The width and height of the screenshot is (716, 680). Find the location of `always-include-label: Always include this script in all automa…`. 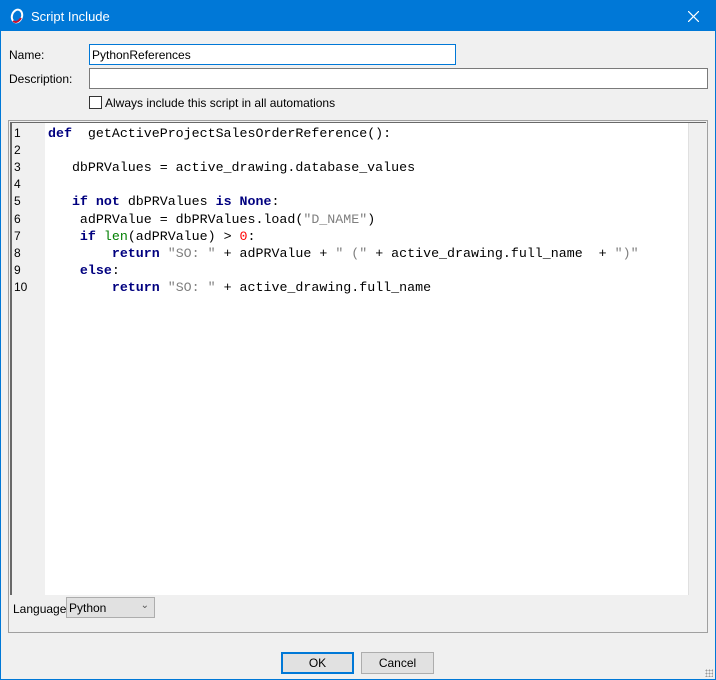

always-include-label: Always include this script in all automa… is located at coordinates (220, 103).